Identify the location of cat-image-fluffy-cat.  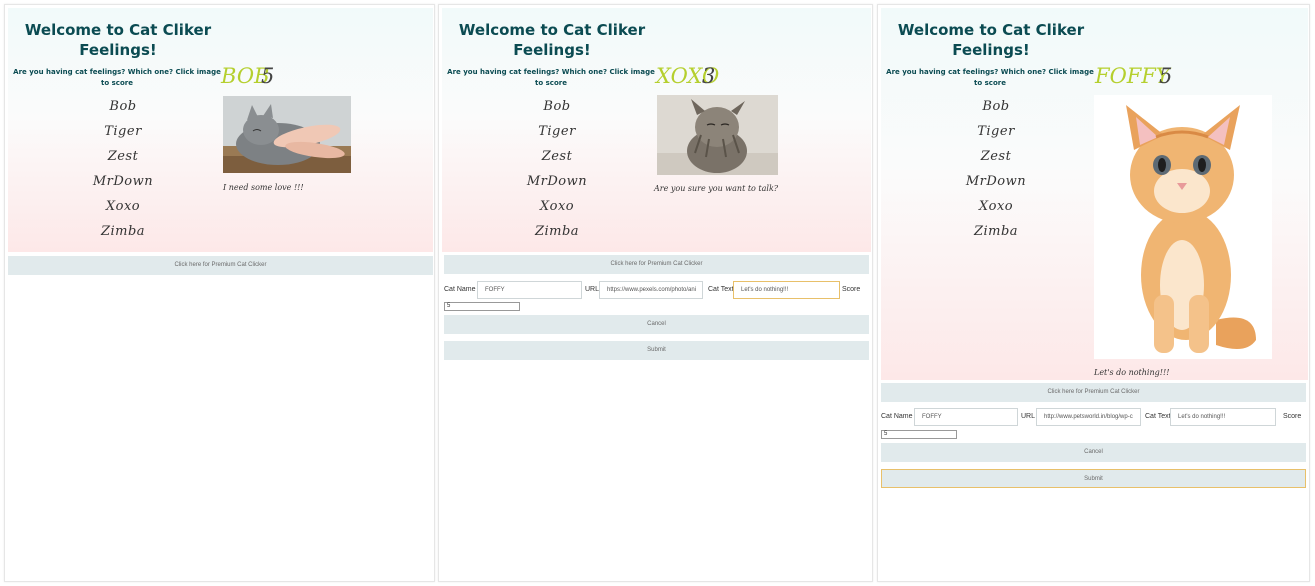
(717, 135).